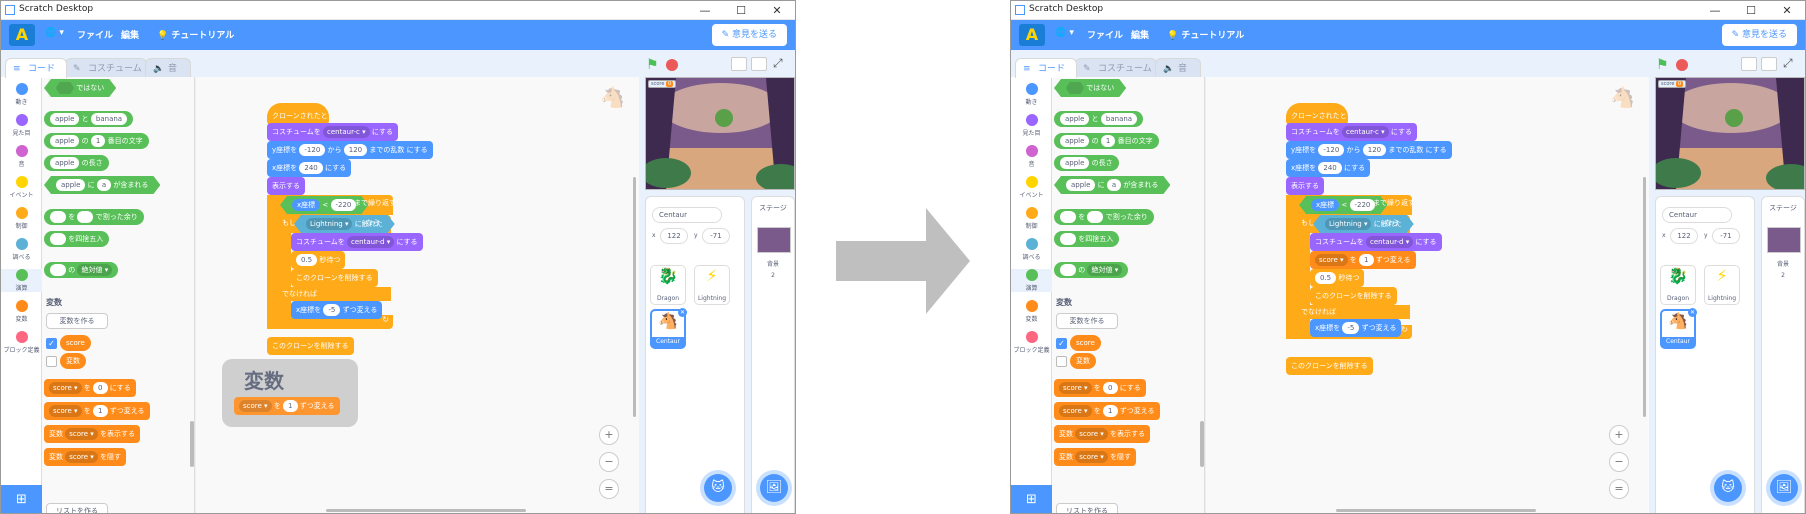 Image resolution: width=1806 pixels, height=514 pixels. Describe the element at coordinates (1366, 260) in the screenshot. I see `chg-score-value: 1` at that location.